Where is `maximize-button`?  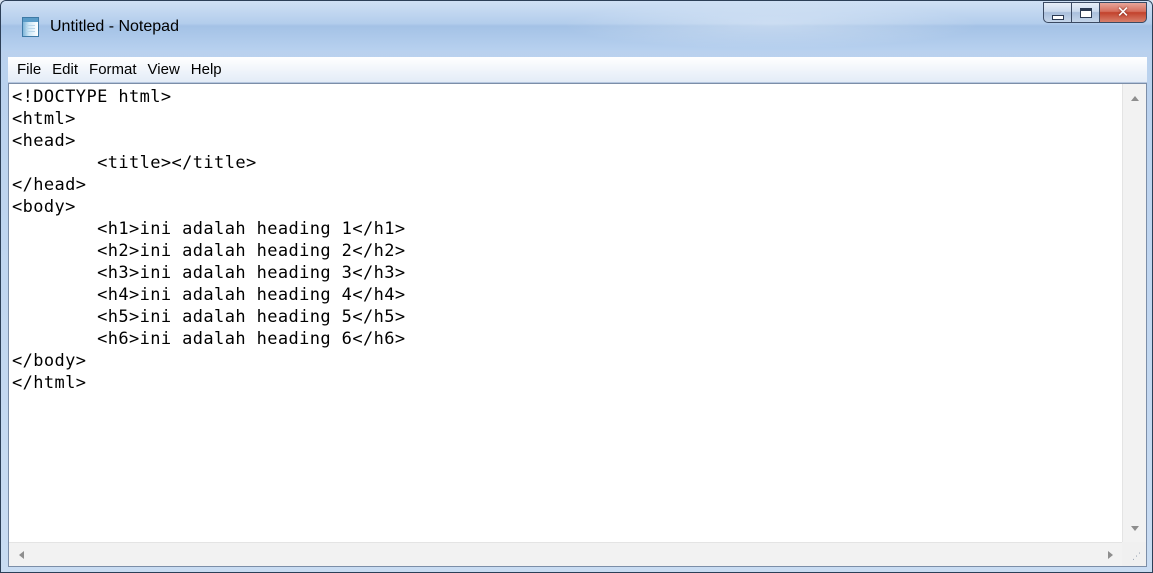 maximize-button is located at coordinates (1085, 12).